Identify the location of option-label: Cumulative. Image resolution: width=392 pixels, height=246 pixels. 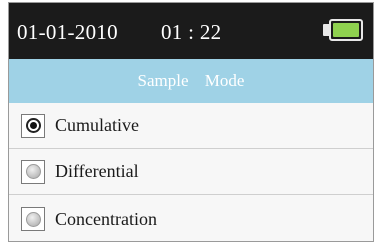
(97, 125).